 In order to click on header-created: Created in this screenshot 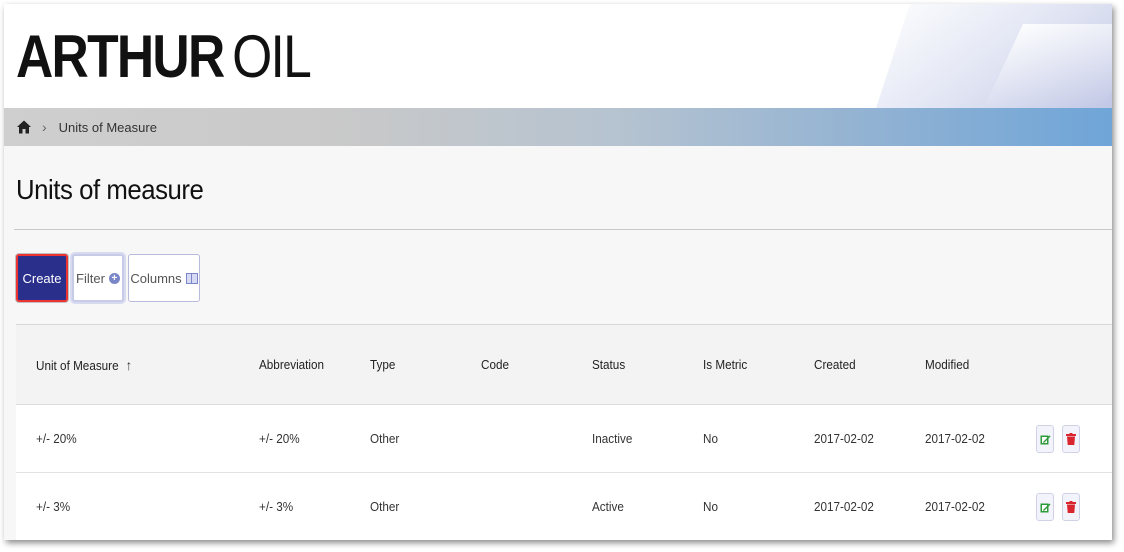, I will do `click(835, 364)`.